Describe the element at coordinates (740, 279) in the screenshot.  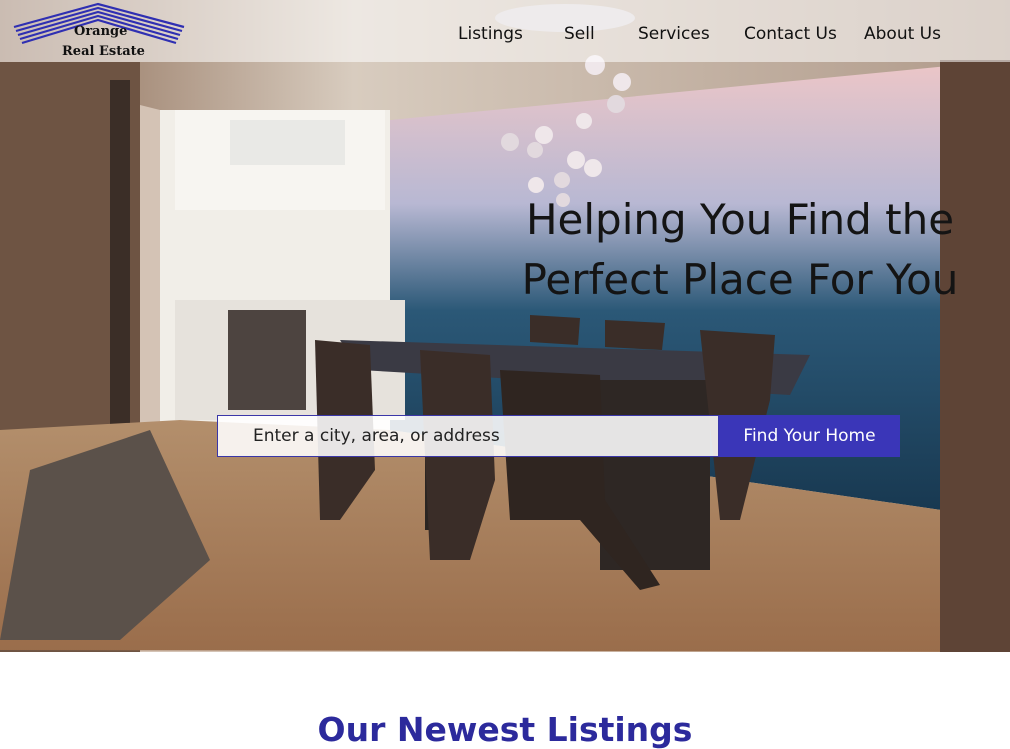
I see `hero-headline-line2: Perfect Place For You` at that location.